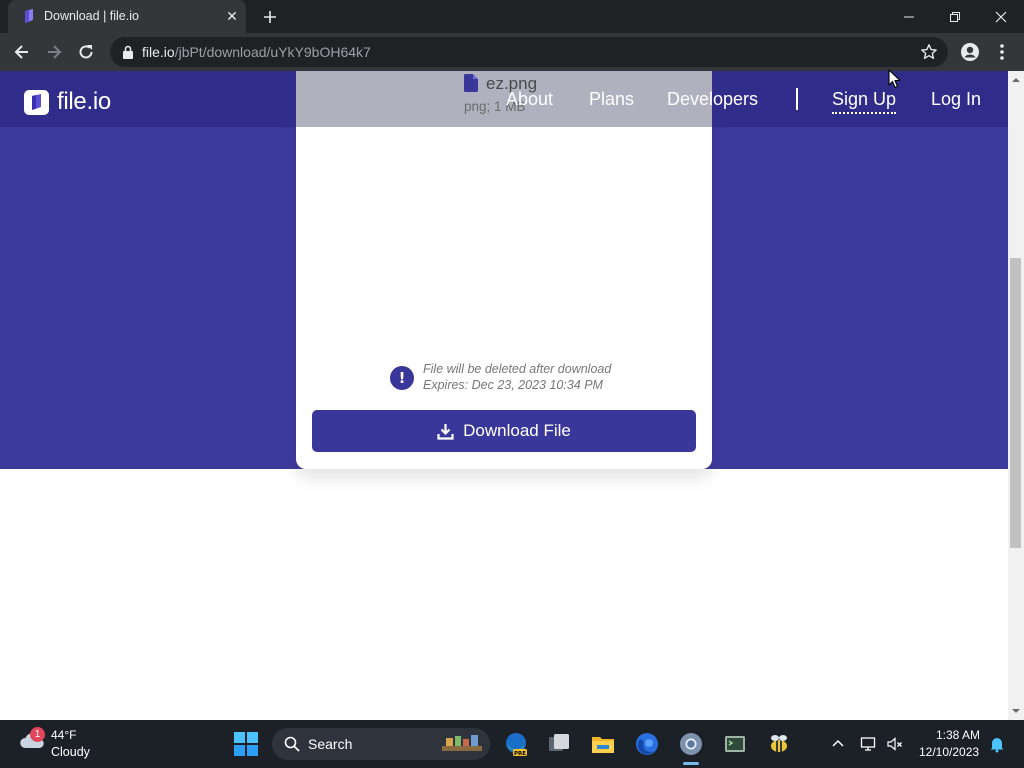 This screenshot has width=1024, height=768. I want to click on lock-icon, so click(128, 52).